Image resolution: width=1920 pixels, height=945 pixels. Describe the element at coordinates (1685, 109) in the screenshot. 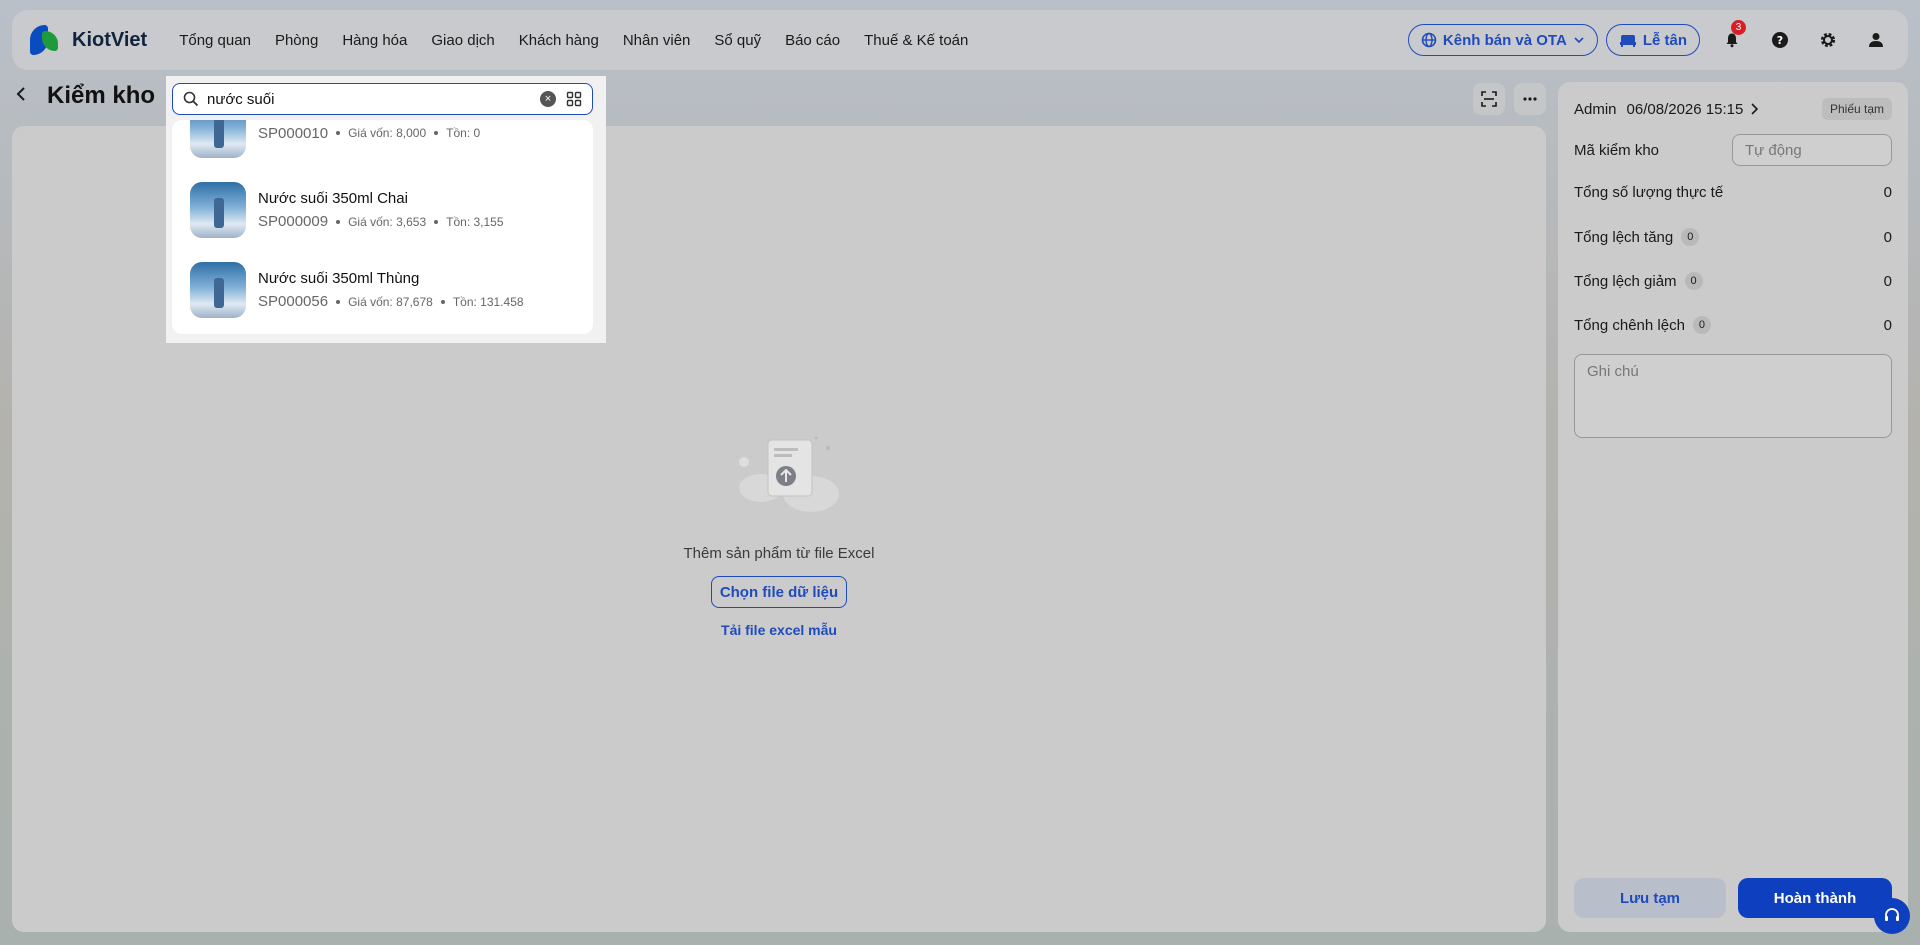

I see `created-datetime: 06/08/2026 15:15` at that location.